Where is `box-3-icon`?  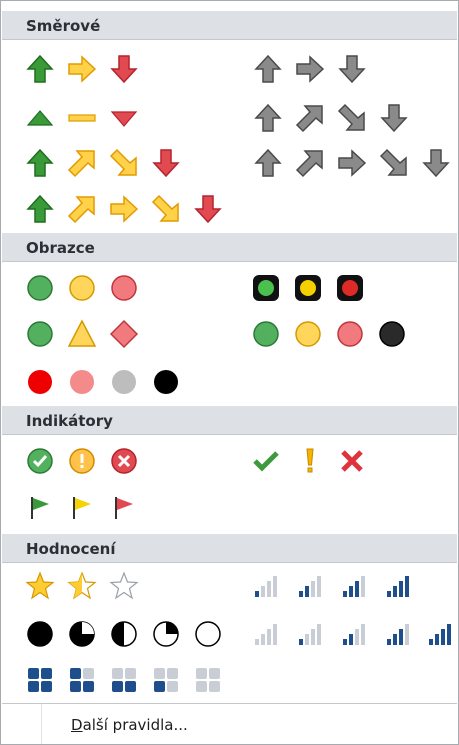
box-3-icon is located at coordinates (82, 680).